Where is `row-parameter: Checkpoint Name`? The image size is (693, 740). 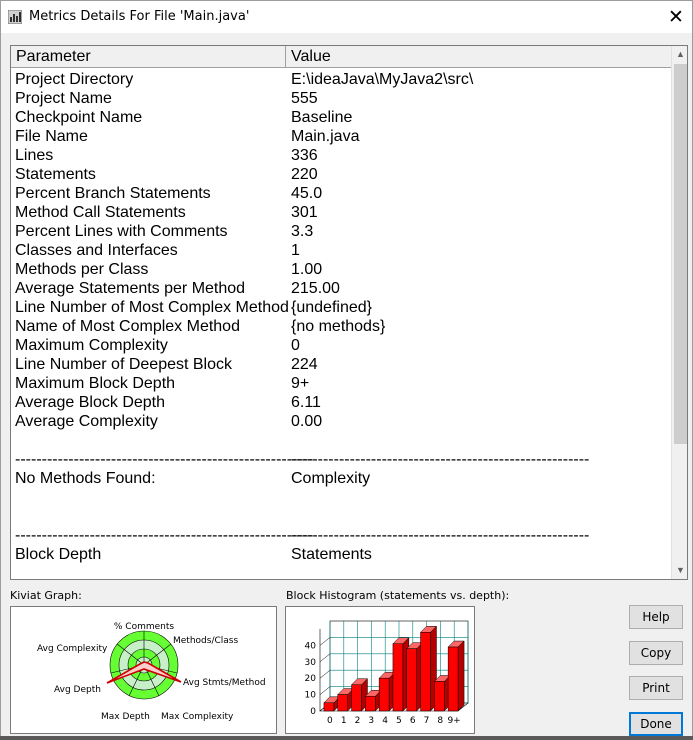
row-parameter: Checkpoint Name is located at coordinates (79, 117).